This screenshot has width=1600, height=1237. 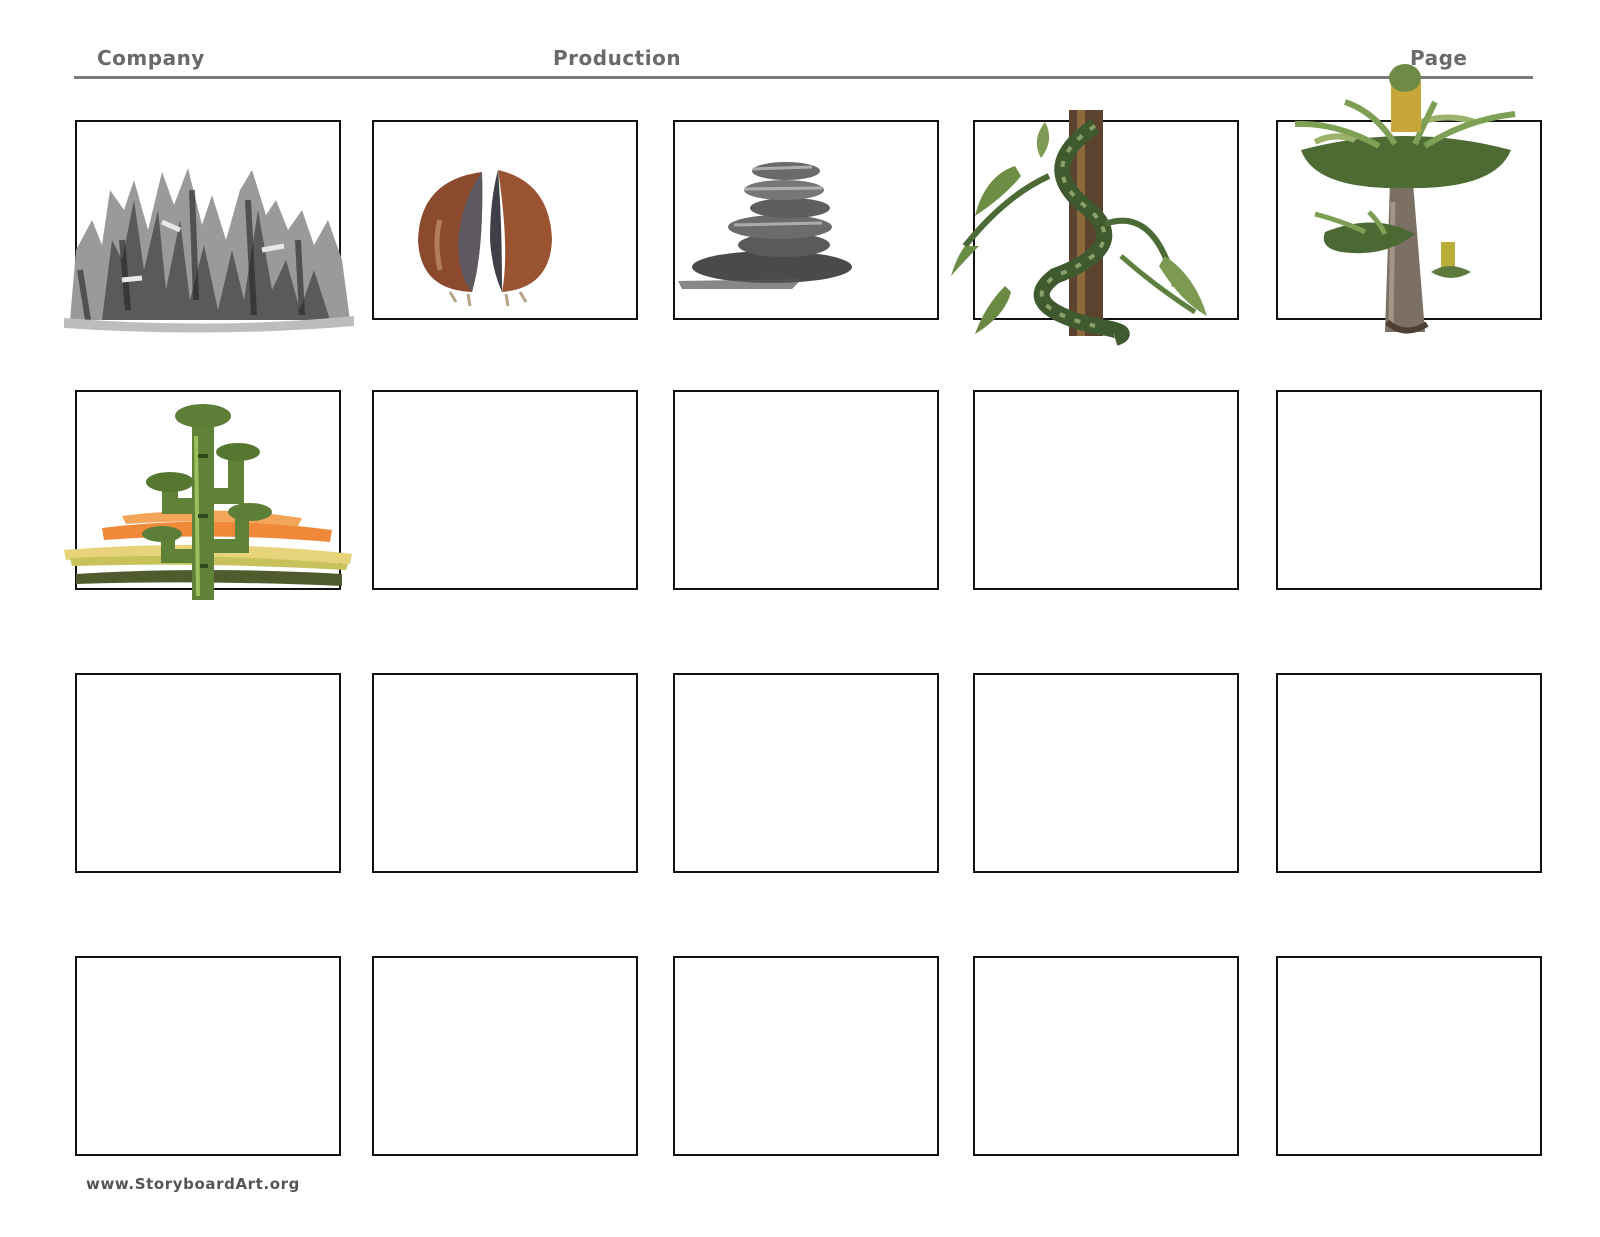 I want to click on stacked-stones-icon, so click(x=765, y=225).